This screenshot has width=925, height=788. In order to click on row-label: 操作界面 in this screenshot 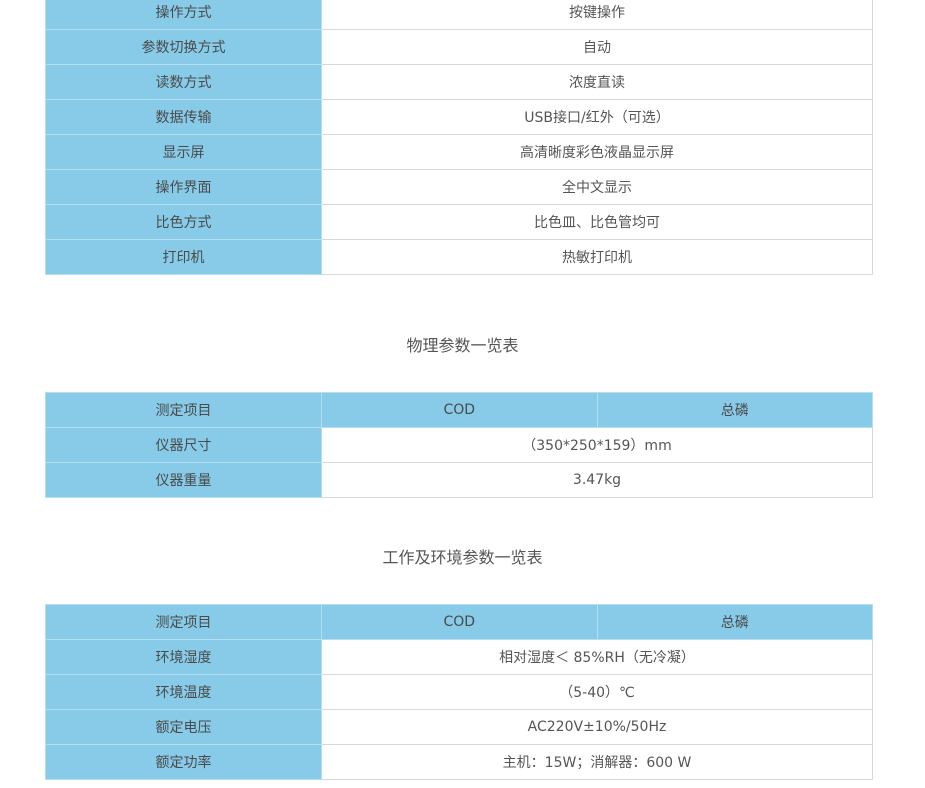, I will do `click(183, 187)`.